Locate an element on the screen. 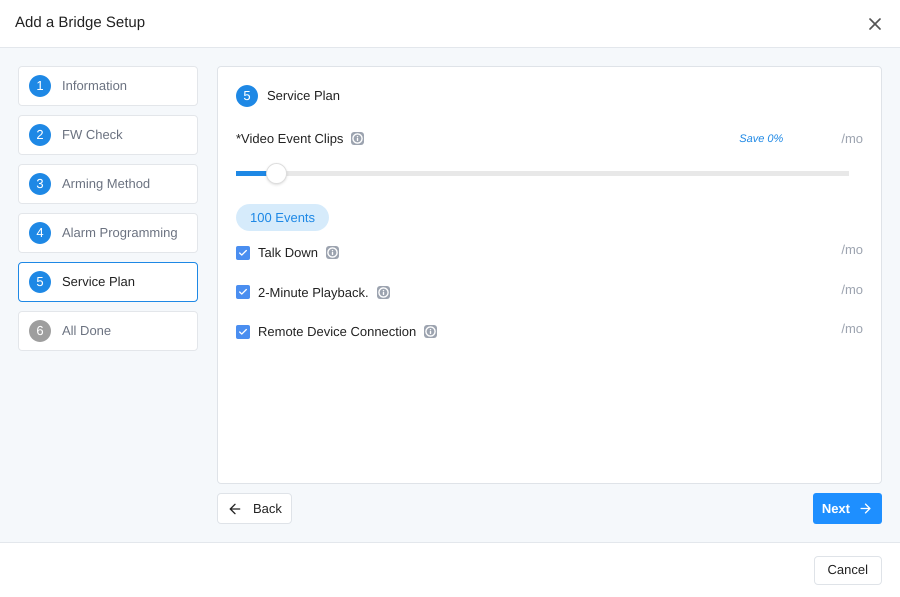  slider is located at coordinates (542, 173).